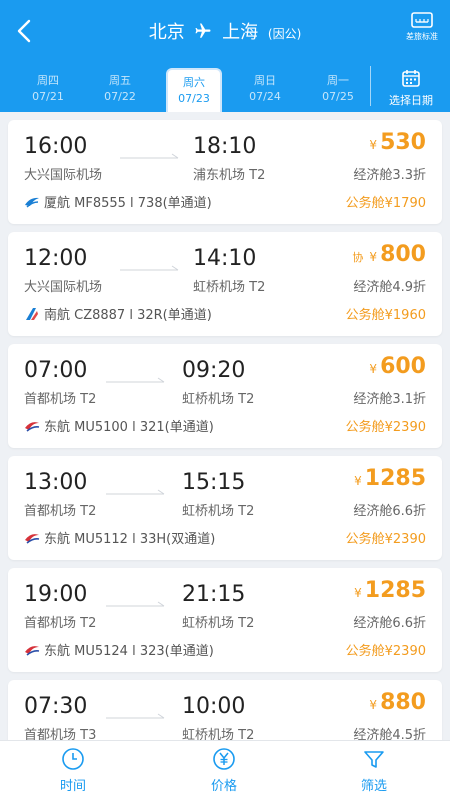 The width and height of the screenshot is (450, 800). I want to click on price-value: 600, so click(403, 366).